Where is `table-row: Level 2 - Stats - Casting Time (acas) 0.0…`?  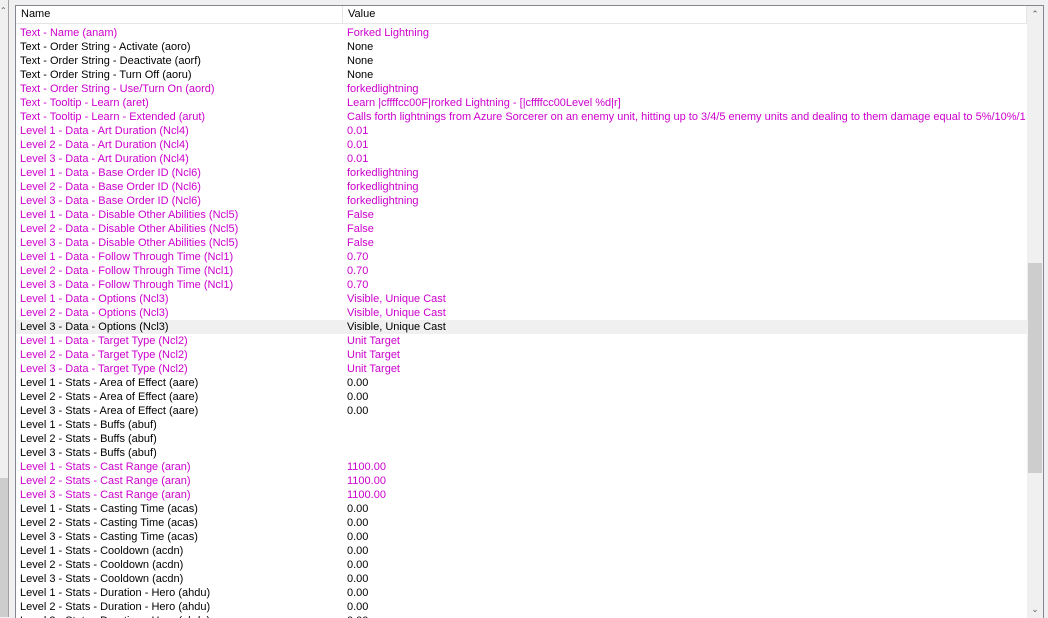
table-row: Level 2 - Stats - Casting Time (acas) 0.0… is located at coordinates (521, 523).